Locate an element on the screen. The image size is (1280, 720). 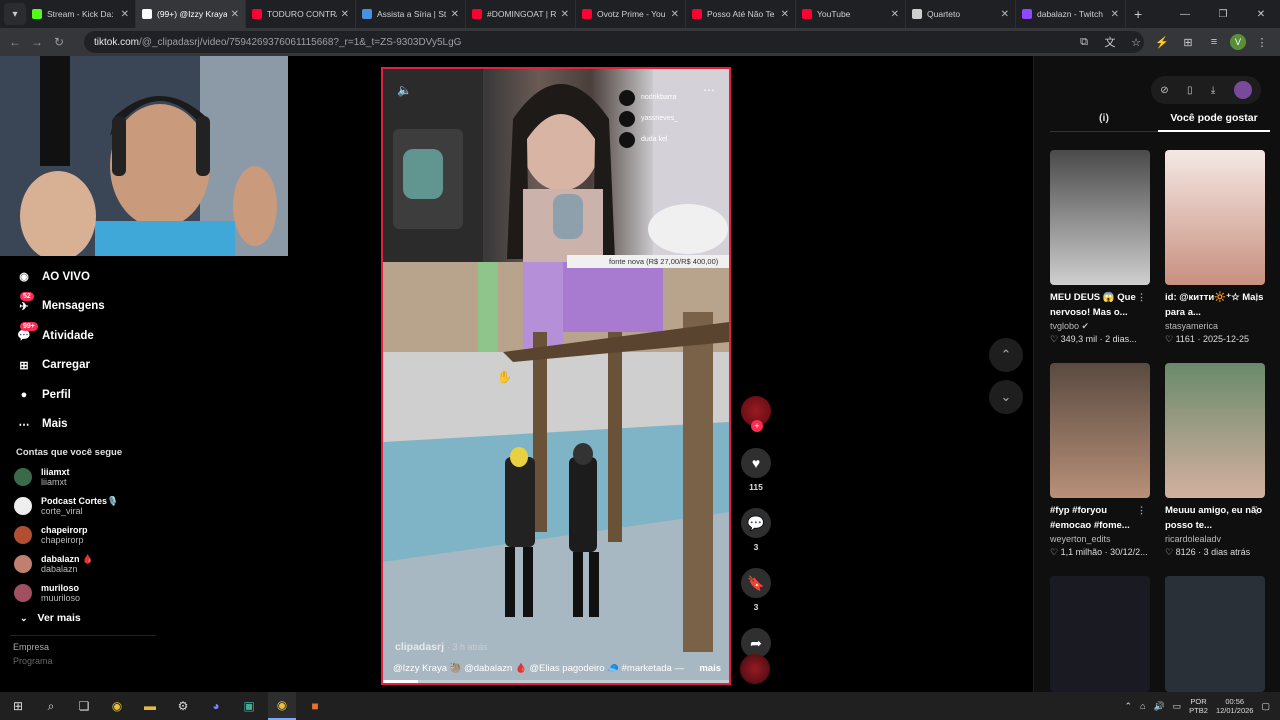
creator-avatar: + is located at coordinates (756, 414).